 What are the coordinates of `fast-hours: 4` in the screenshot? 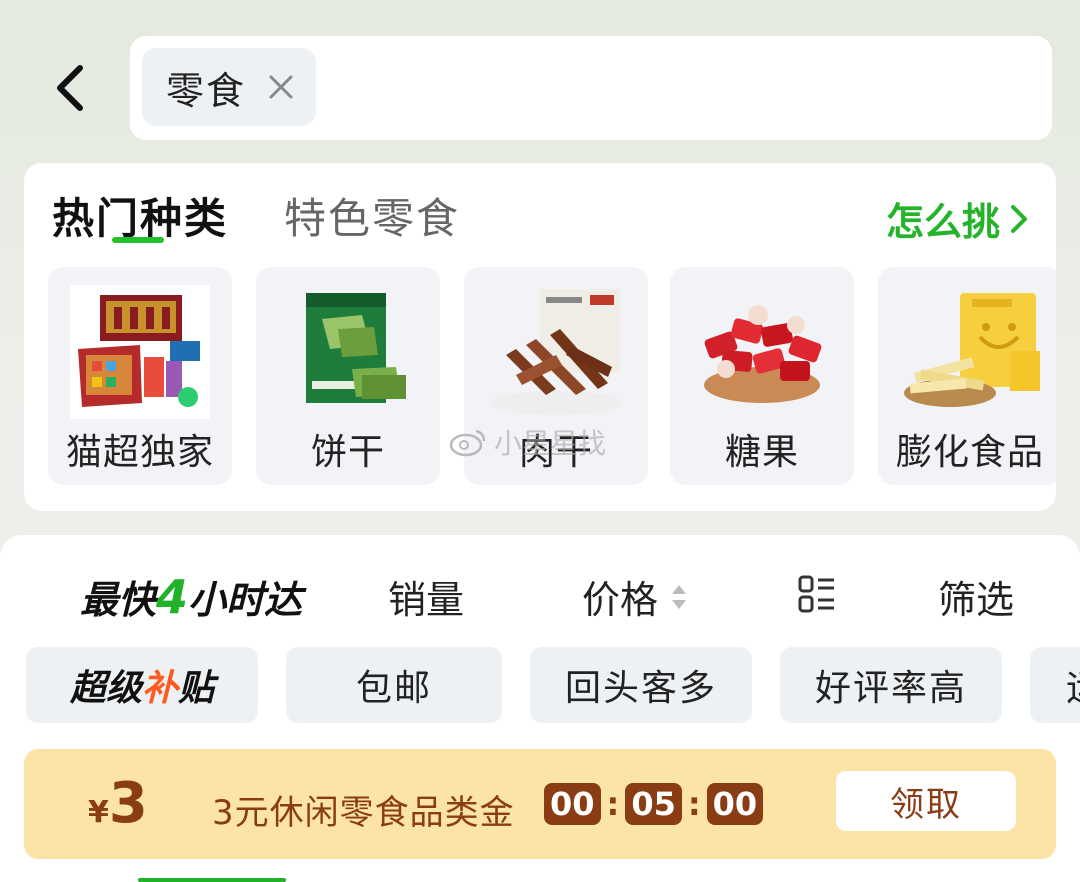 It's located at (172, 597).